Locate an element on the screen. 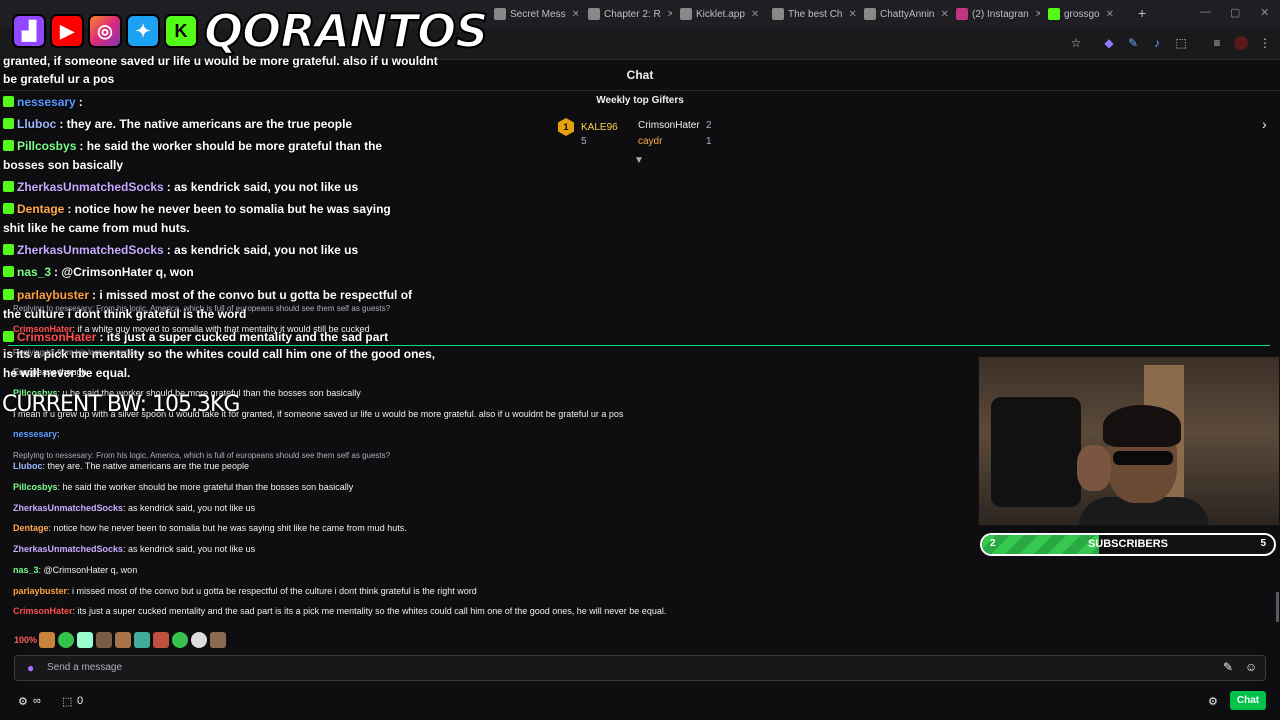 Image resolution: width=1280 pixels, height=720 pixels. chat-title: Chat is located at coordinates (640, 75).